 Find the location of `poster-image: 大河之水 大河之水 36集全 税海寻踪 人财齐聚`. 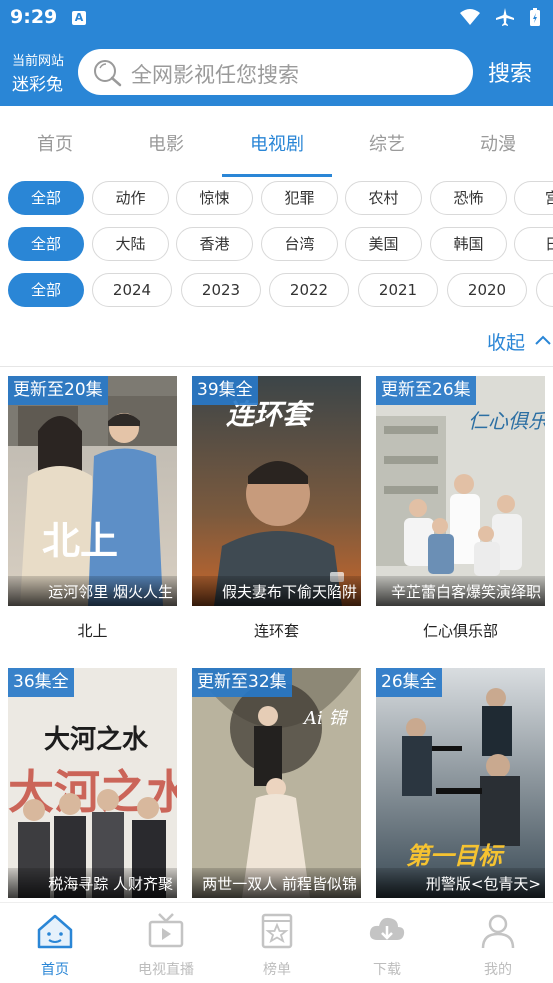

poster-image: 大河之水 大河之水 36集全 税海寻踪 人财齐聚 is located at coordinates (92, 783).